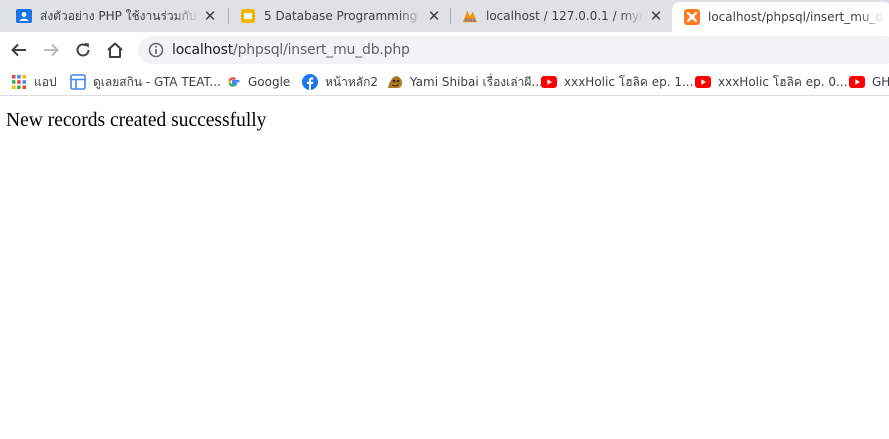 The height and width of the screenshot is (439, 889). I want to click on phpmyadmin-icon: PMA, so click(470, 16).